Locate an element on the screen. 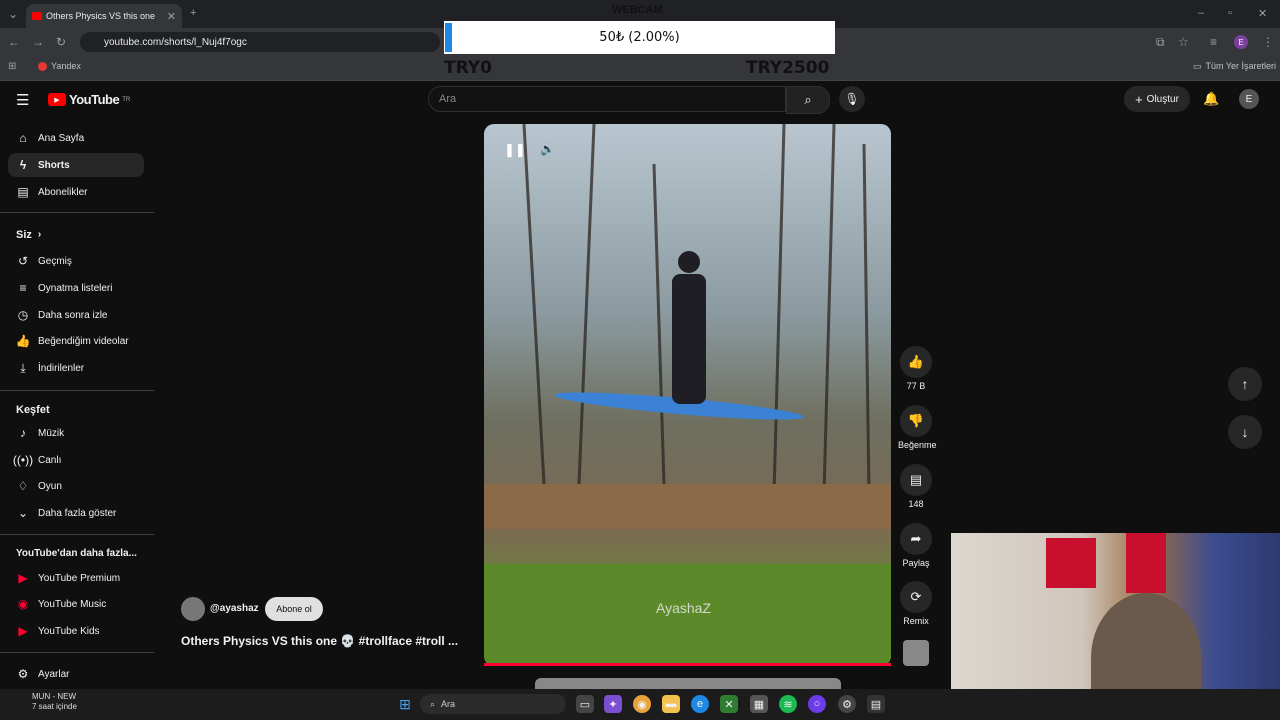 The width and height of the screenshot is (1280, 720). browser-tab: Others Physics VS this one ✕ is located at coordinates (104, 16).